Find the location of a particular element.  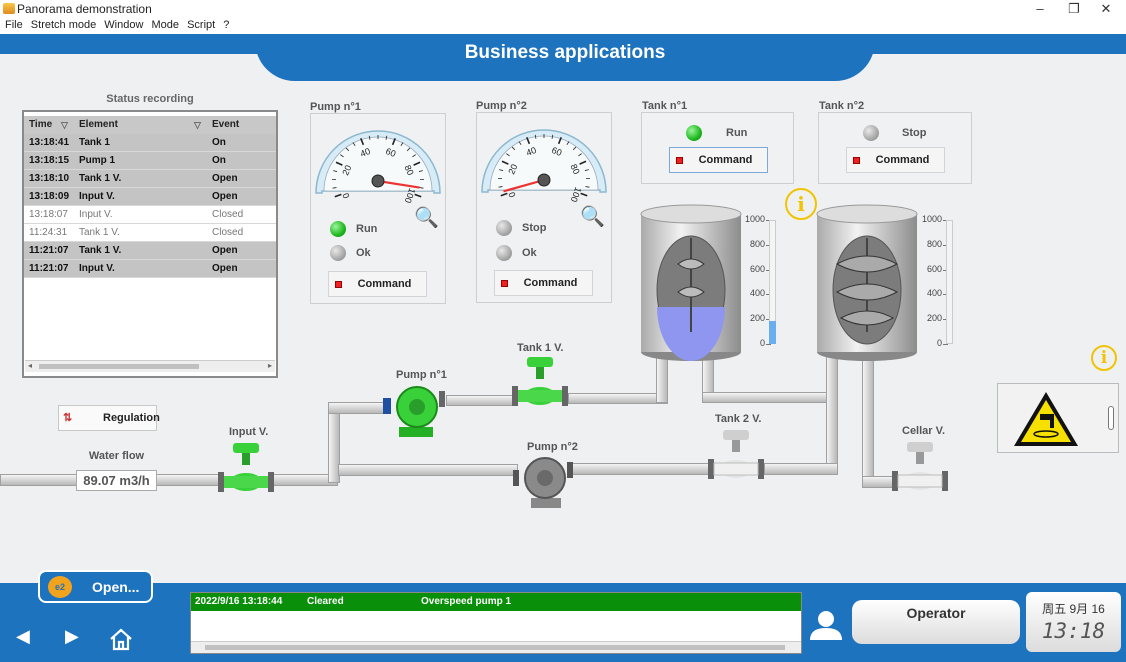

title-bar: Panorama demonstration – ❐ ✕ is located at coordinates (563, 9).